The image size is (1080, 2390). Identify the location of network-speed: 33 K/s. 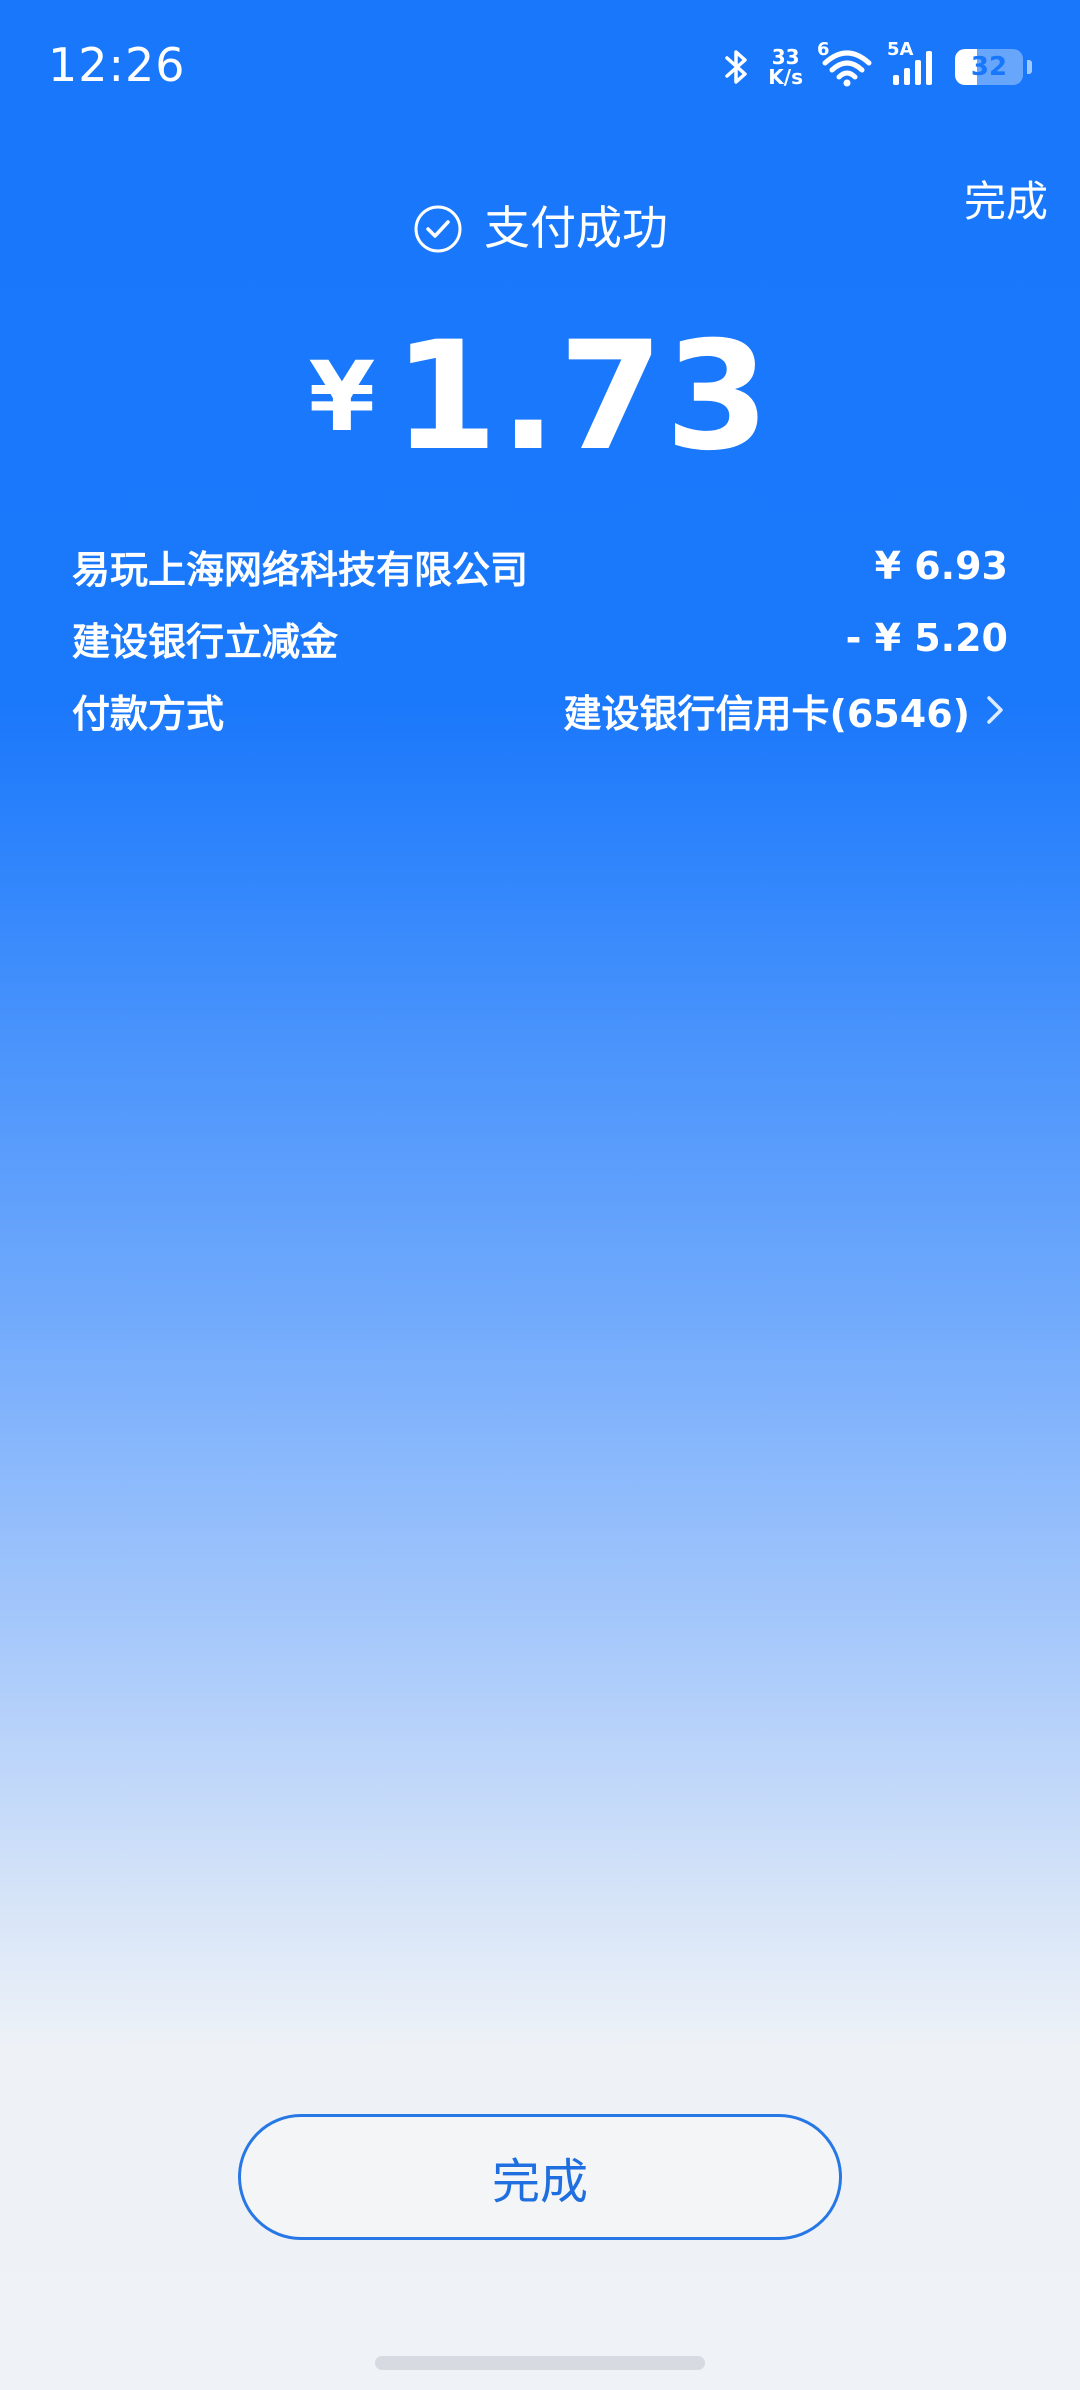
(785, 67).